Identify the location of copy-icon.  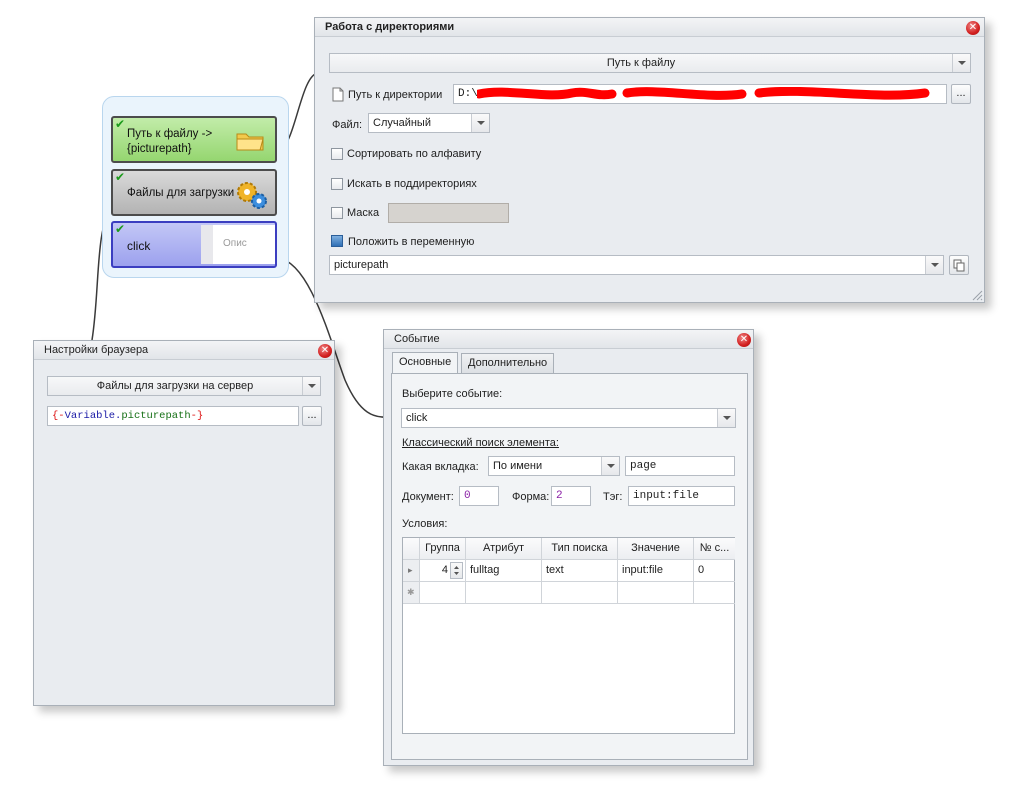
(959, 265).